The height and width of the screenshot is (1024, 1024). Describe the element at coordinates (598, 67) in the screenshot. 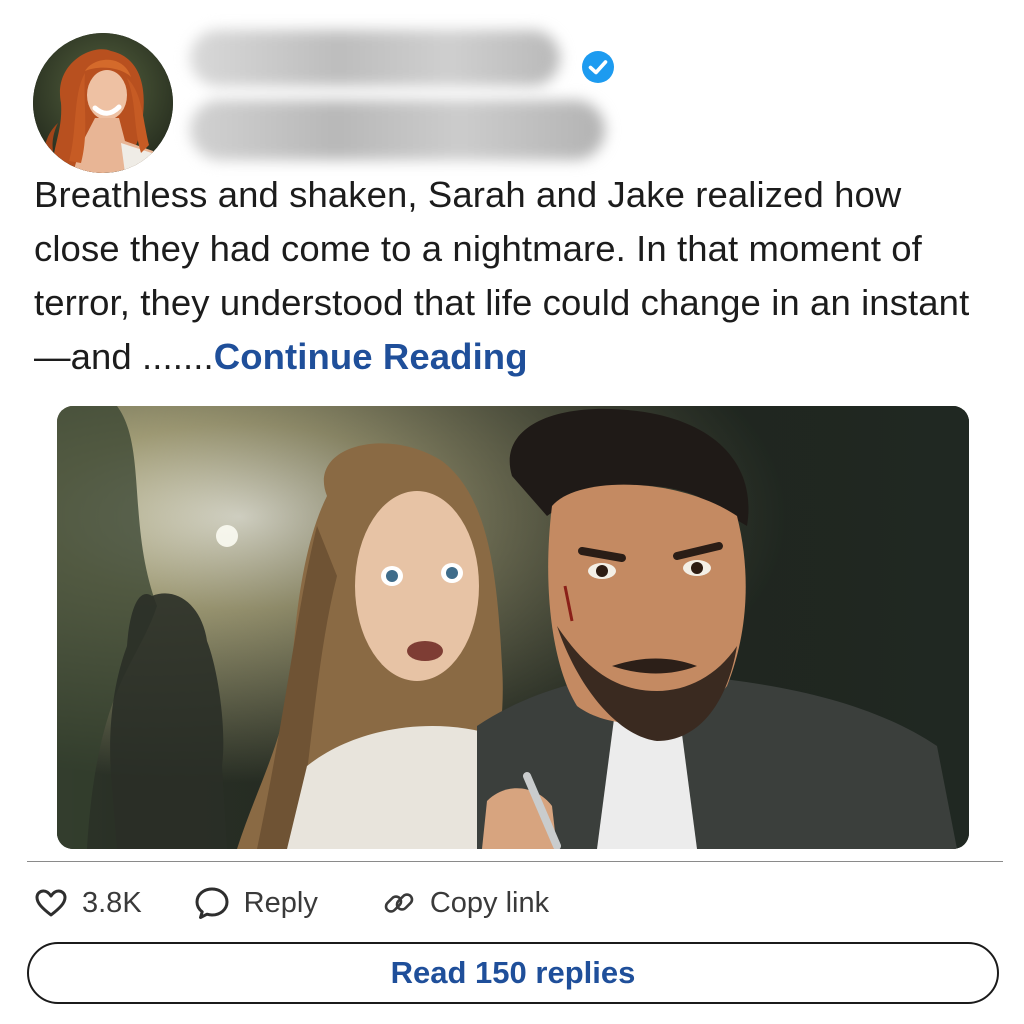

I see `verified-badge-icon` at that location.